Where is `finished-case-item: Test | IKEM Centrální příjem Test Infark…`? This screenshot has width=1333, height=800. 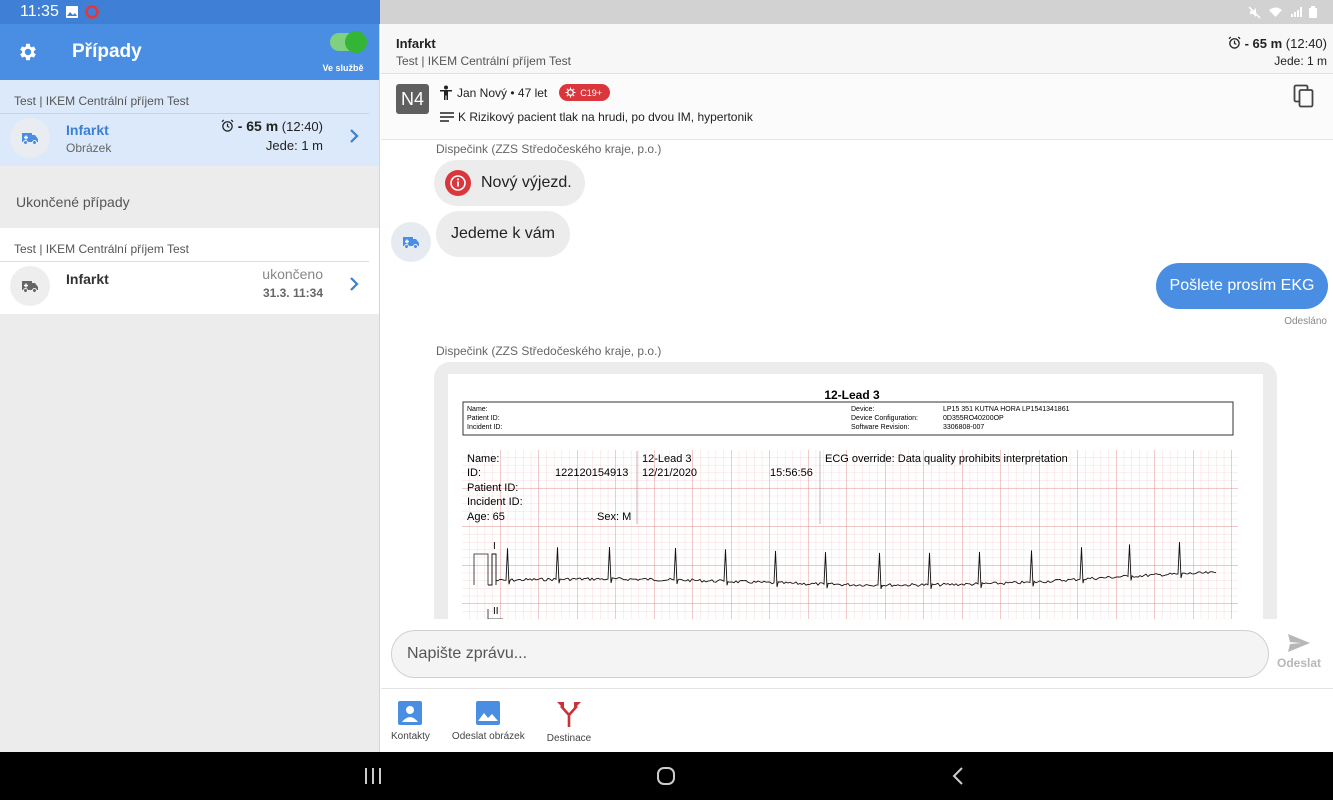 finished-case-item: Test | IKEM Centrální příjem Test Infark… is located at coordinates (189, 271).